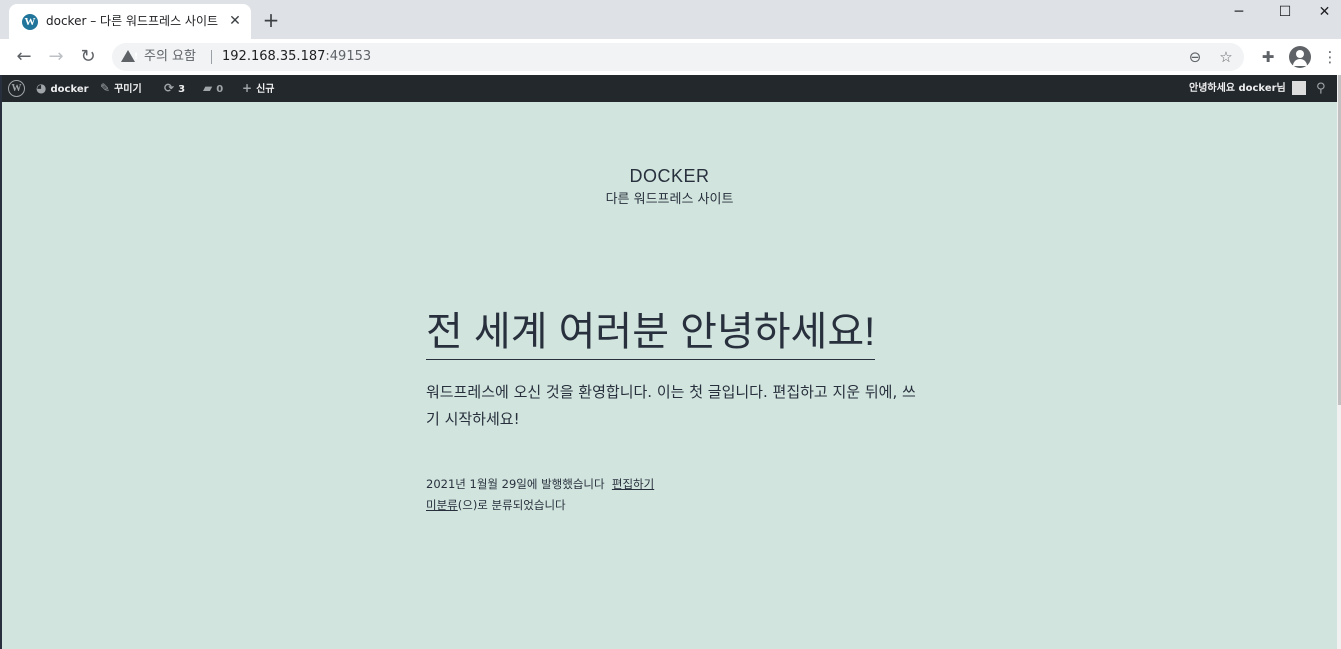  Describe the element at coordinates (1339, 362) in the screenshot. I see `scrollbar` at that location.